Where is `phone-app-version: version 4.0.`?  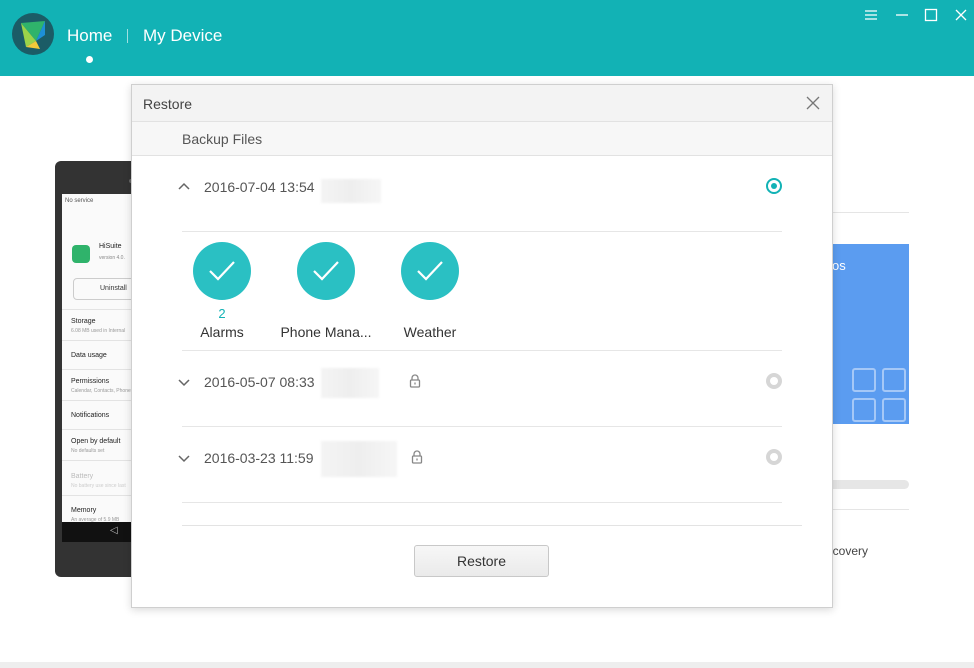 phone-app-version: version 4.0. is located at coordinates (112, 258).